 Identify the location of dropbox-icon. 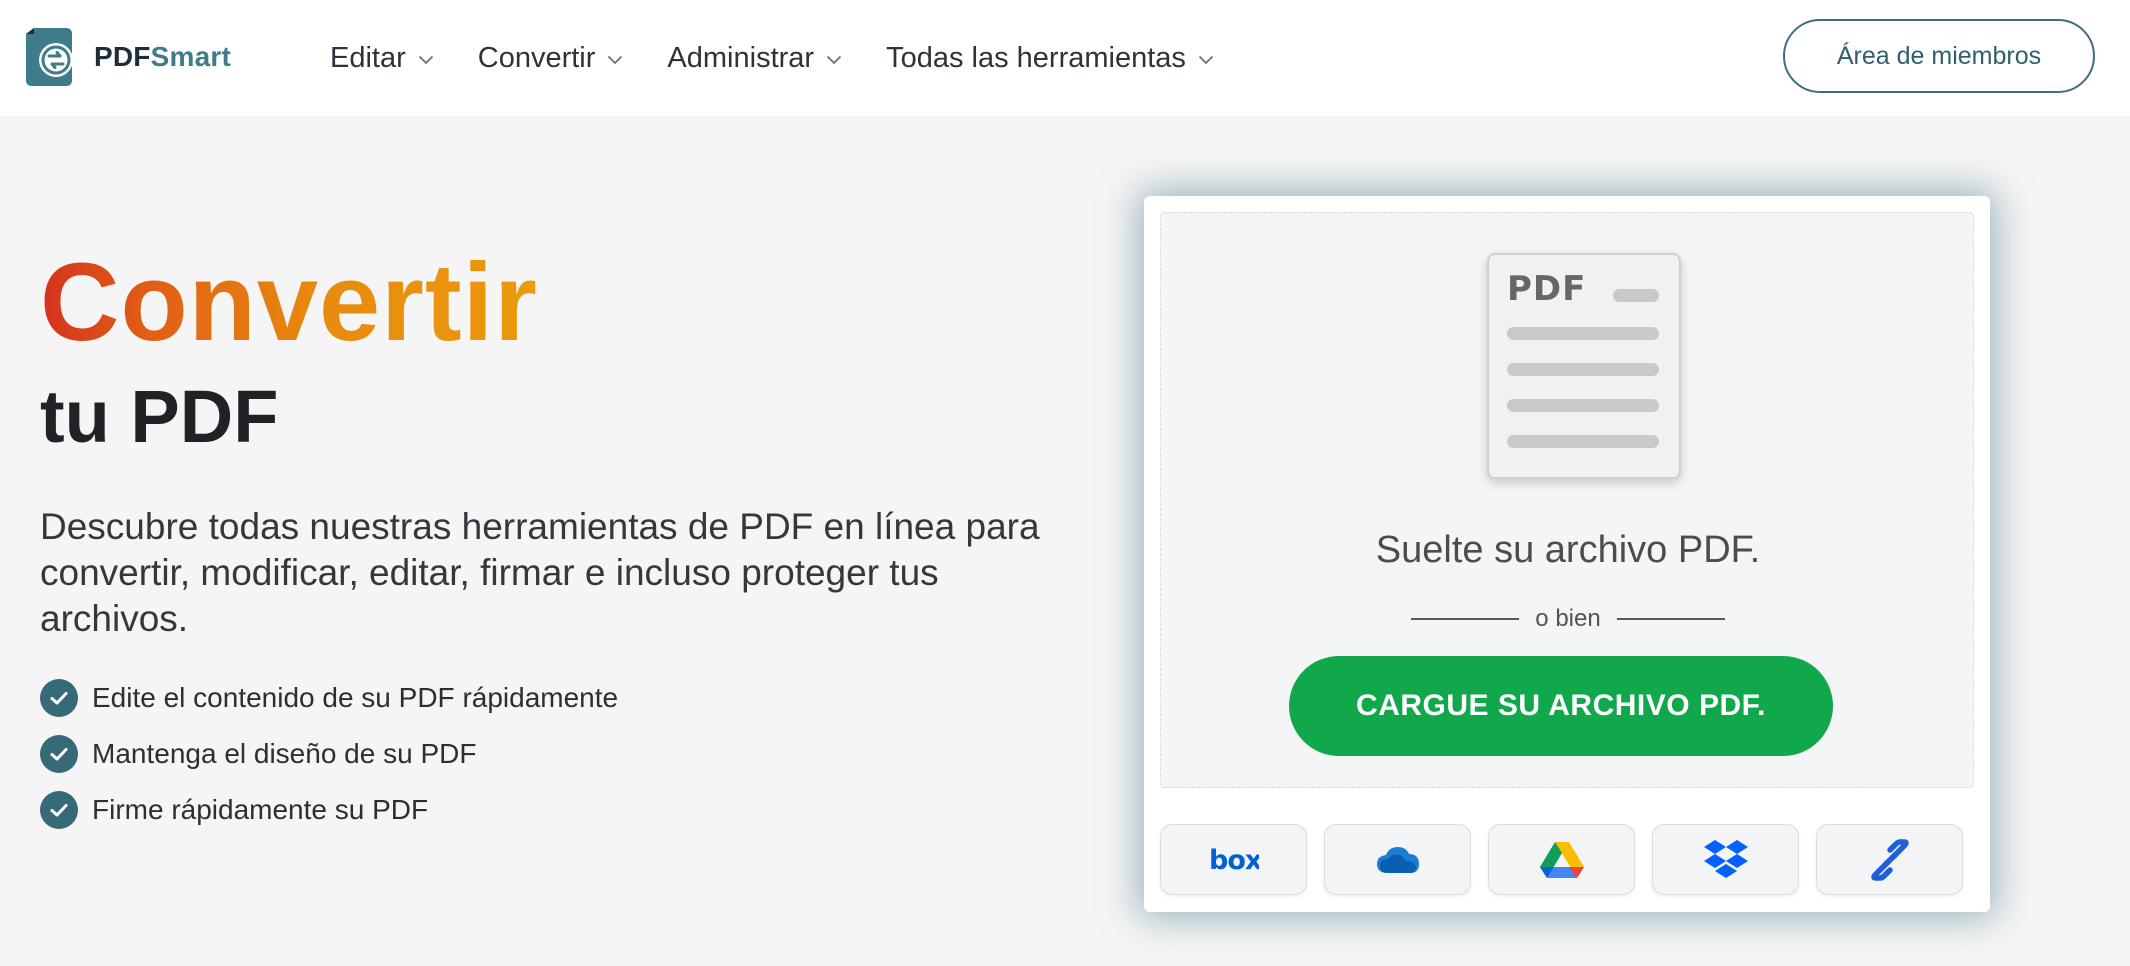
(1725, 858).